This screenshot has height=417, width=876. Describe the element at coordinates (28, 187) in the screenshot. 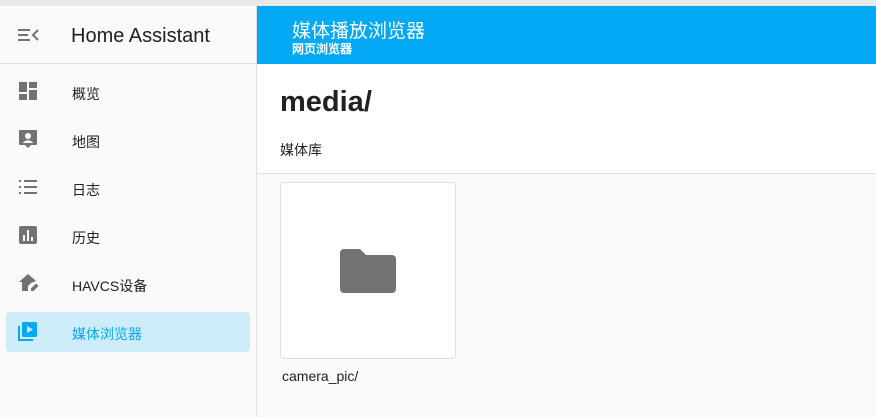

I see `logbook-list-icon` at that location.